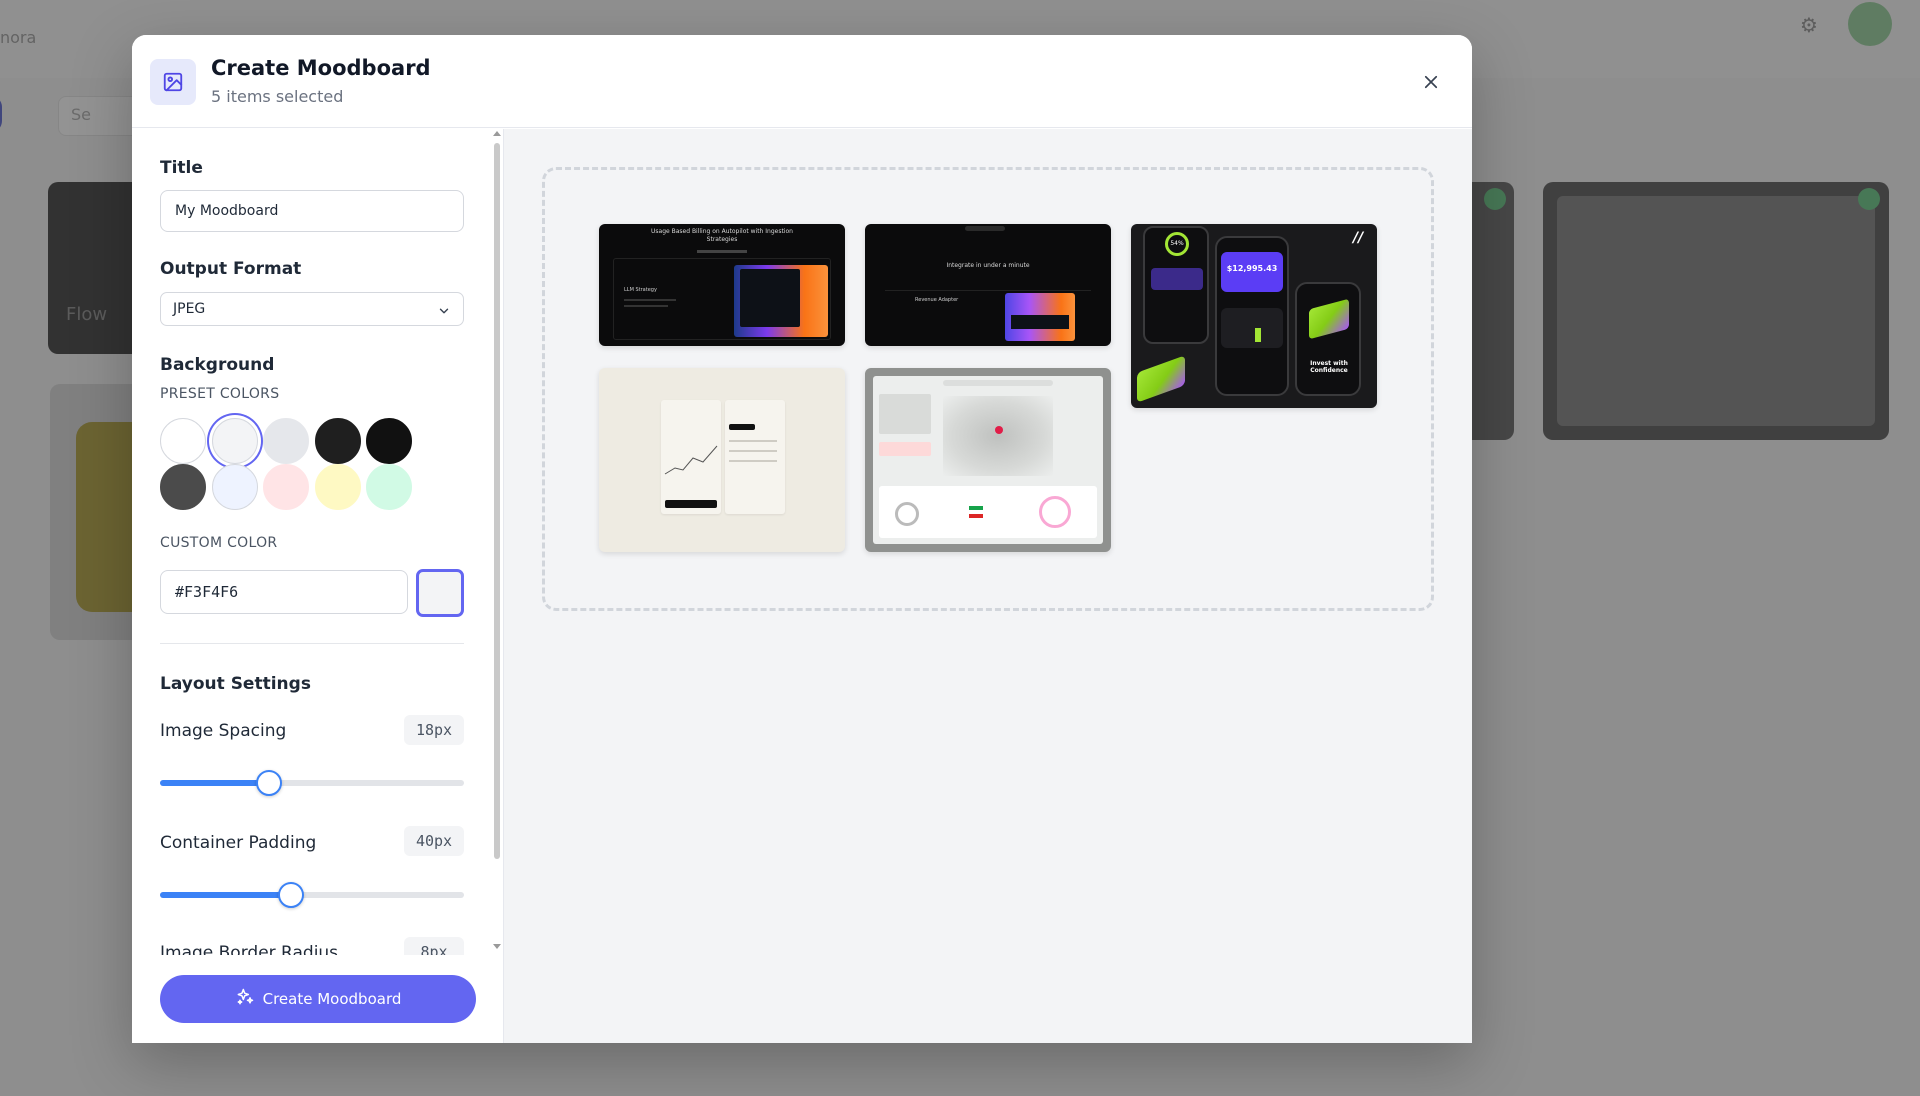 The width and height of the screenshot is (1920, 1096). What do you see at coordinates (235, 684) in the screenshot?
I see `layout-settings-label: Layout Settings` at bounding box center [235, 684].